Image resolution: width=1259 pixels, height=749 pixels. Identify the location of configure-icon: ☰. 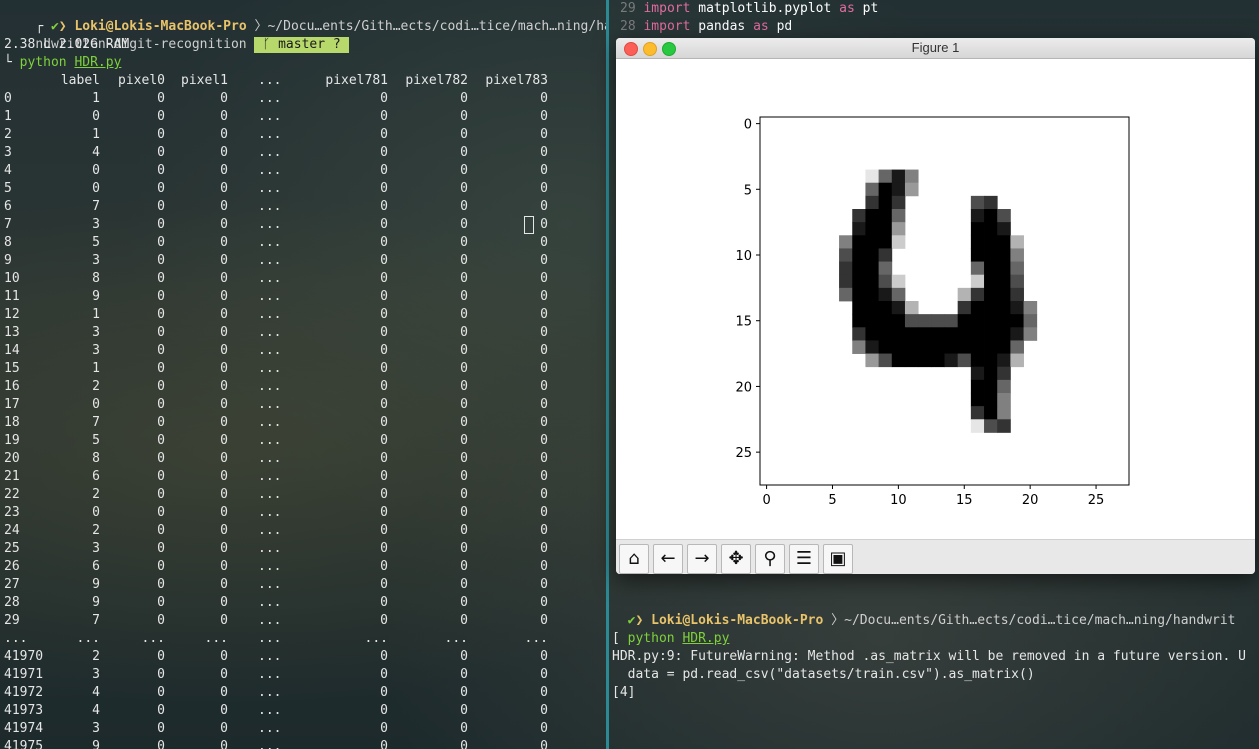
(804, 559).